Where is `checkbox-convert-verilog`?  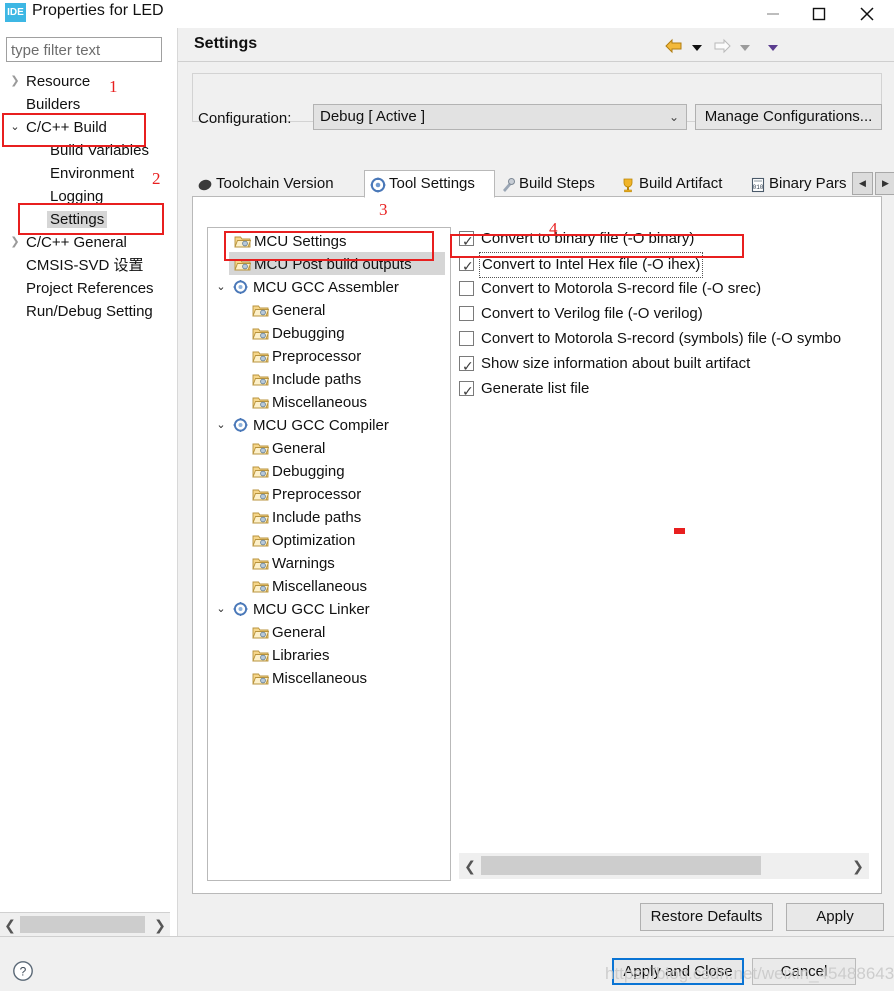
checkbox-convert-verilog is located at coordinates (466, 313).